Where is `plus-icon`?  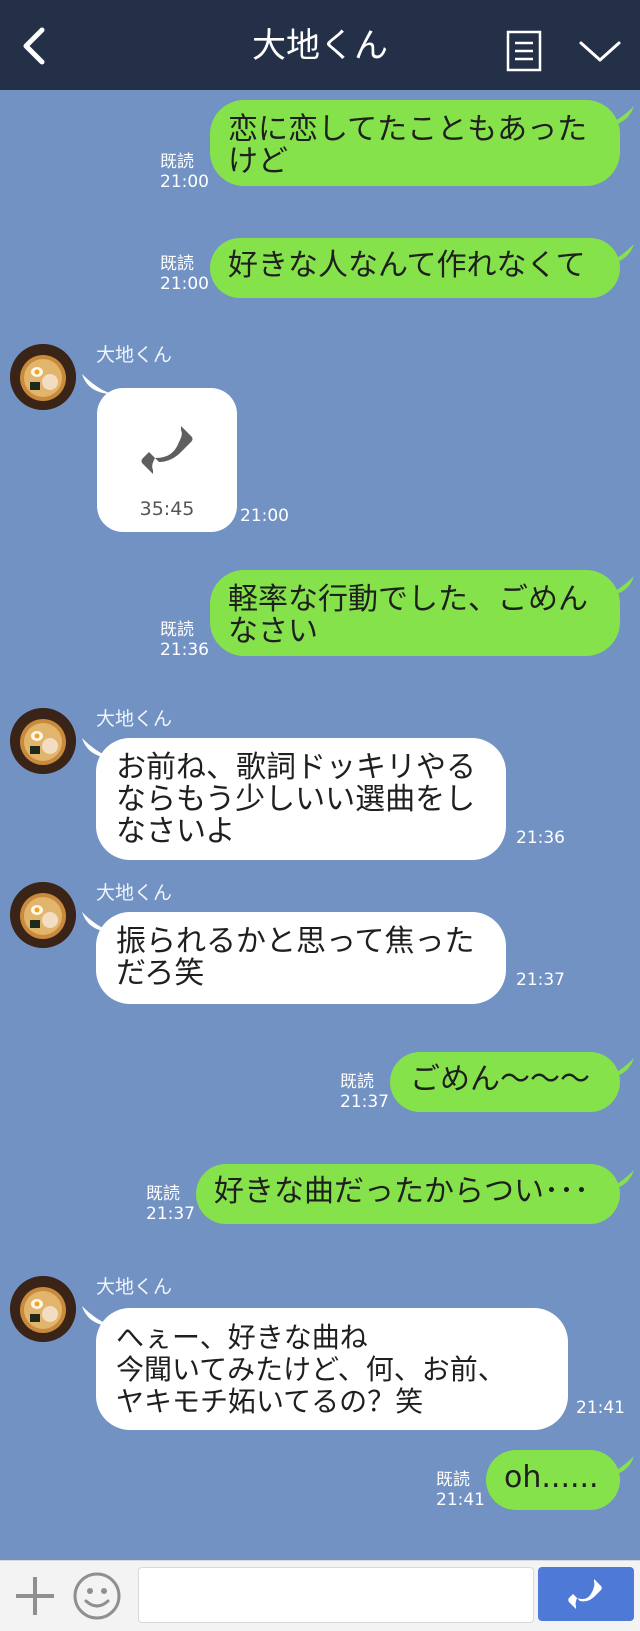 plus-icon is located at coordinates (35, 1596).